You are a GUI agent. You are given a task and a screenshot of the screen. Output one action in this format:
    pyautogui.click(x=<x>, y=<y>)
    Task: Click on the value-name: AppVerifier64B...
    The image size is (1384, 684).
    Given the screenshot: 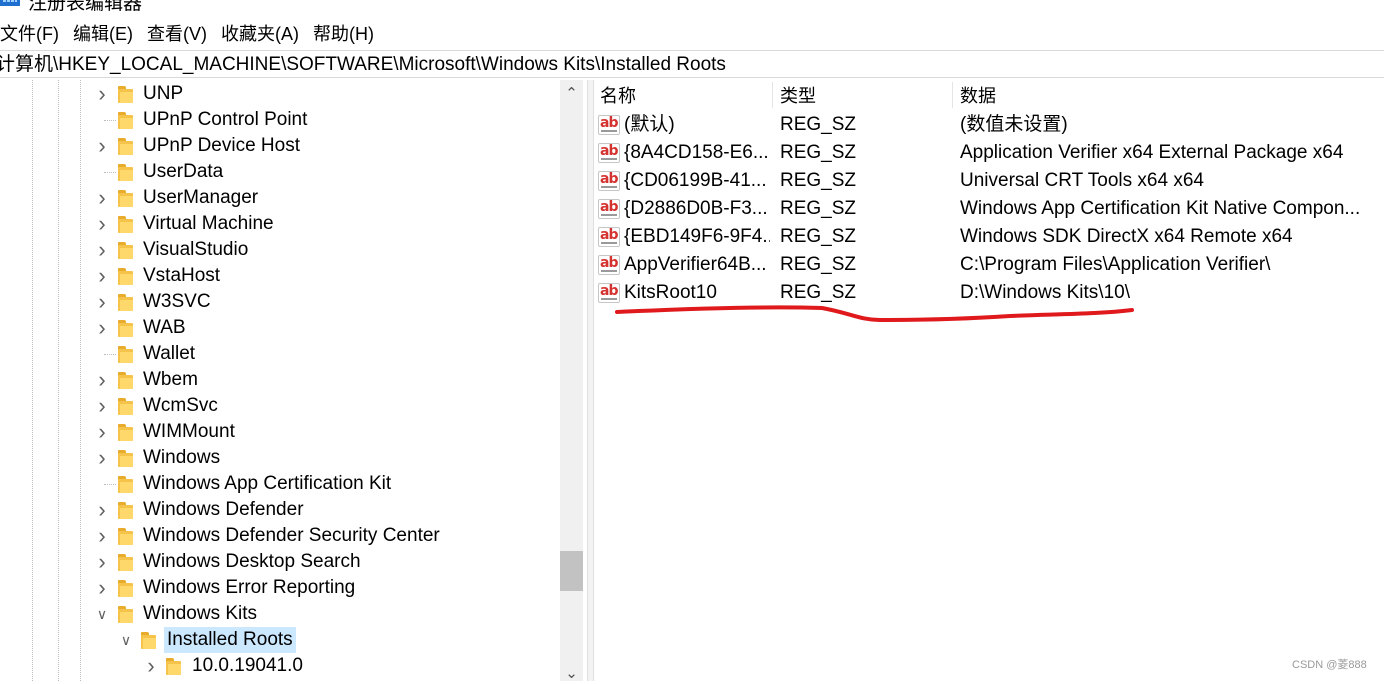 What is the action you would take?
    pyautogui.click(x=695, y=264)
    